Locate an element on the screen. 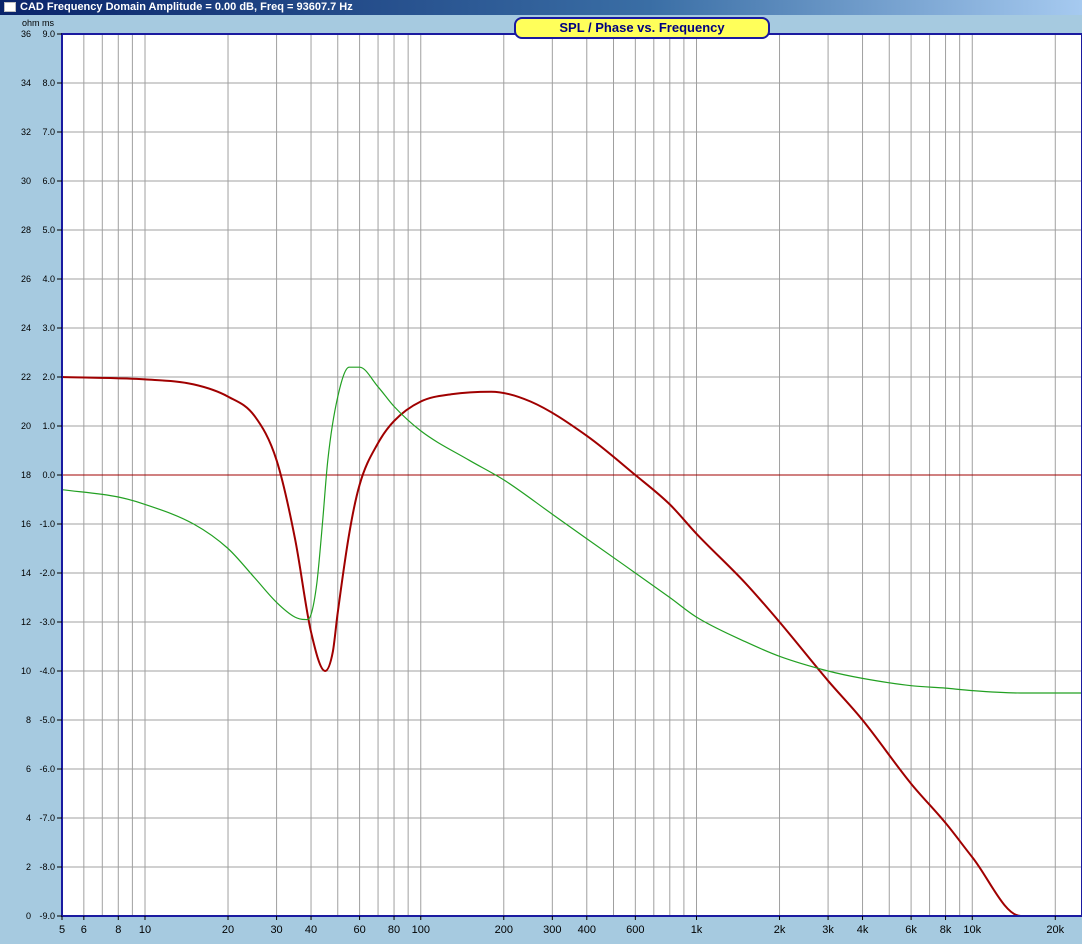 This screenshot has width=1082, height=944. y-tick-label-ohm: 14 is located at coordinates (26, 573).